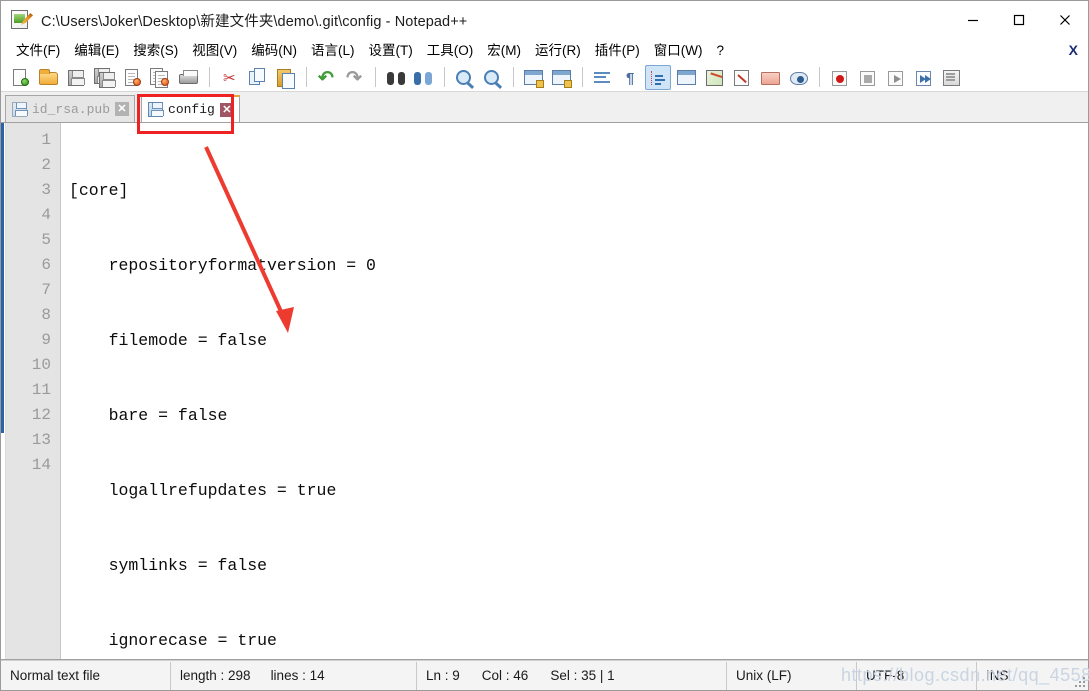  I want to click on line-number: 4, so click(46, 215).